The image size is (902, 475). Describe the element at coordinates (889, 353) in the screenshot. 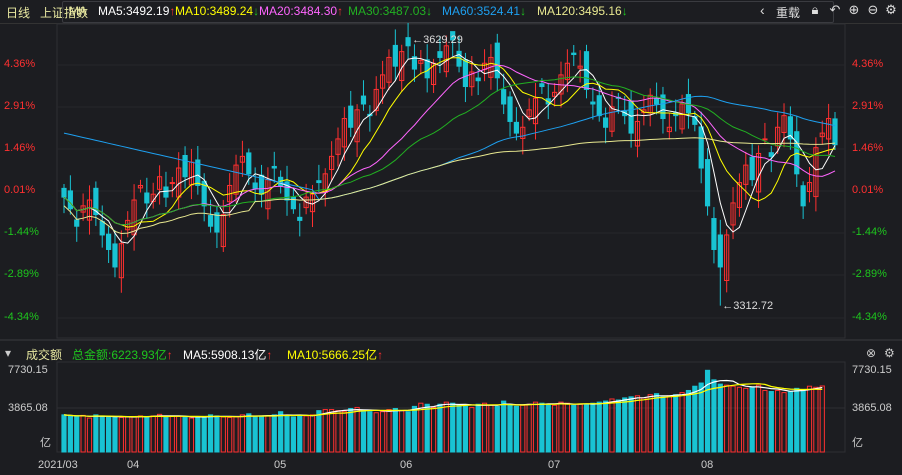

I see `volume-settings-gear-icon: ⚙` at that location.